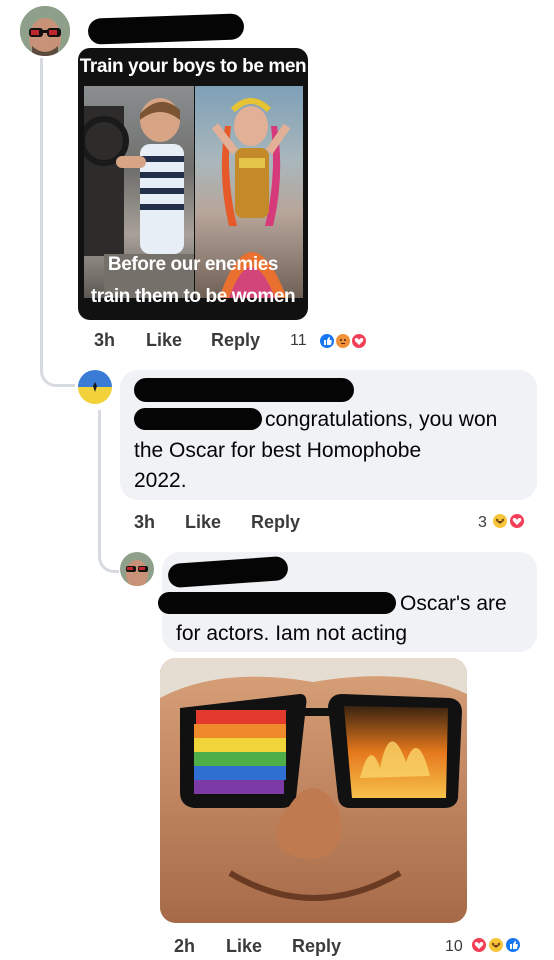 This screenshot has width=554, height=960. Describe the element at coordinates (278, 450) in the screenshot. I see `comment-text-line: the Oscar for best Homophobe` at that location.